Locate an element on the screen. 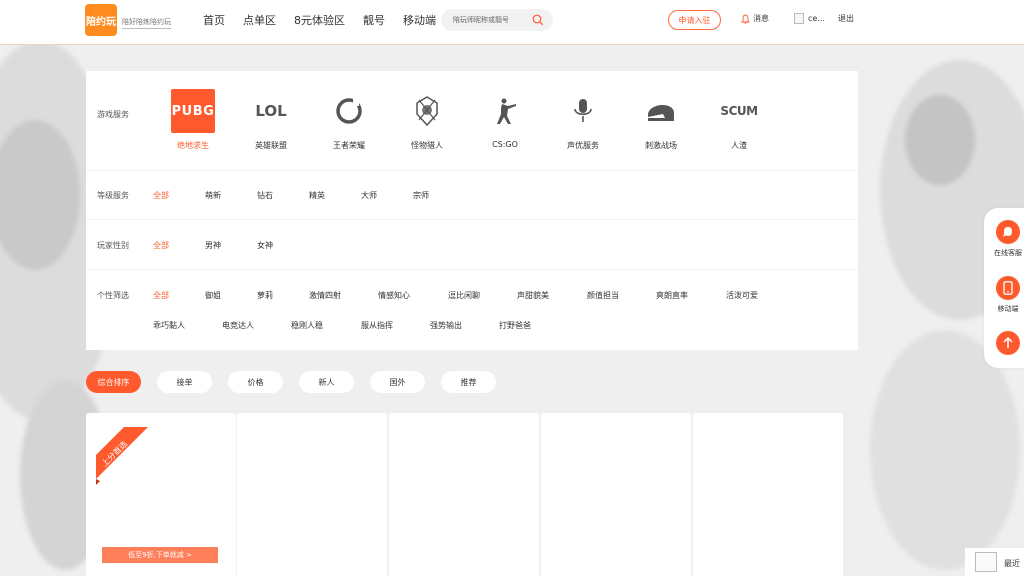 The image size is (1024, 576). game-voice-service: 声优服务 is located at coordinates (583, 120).